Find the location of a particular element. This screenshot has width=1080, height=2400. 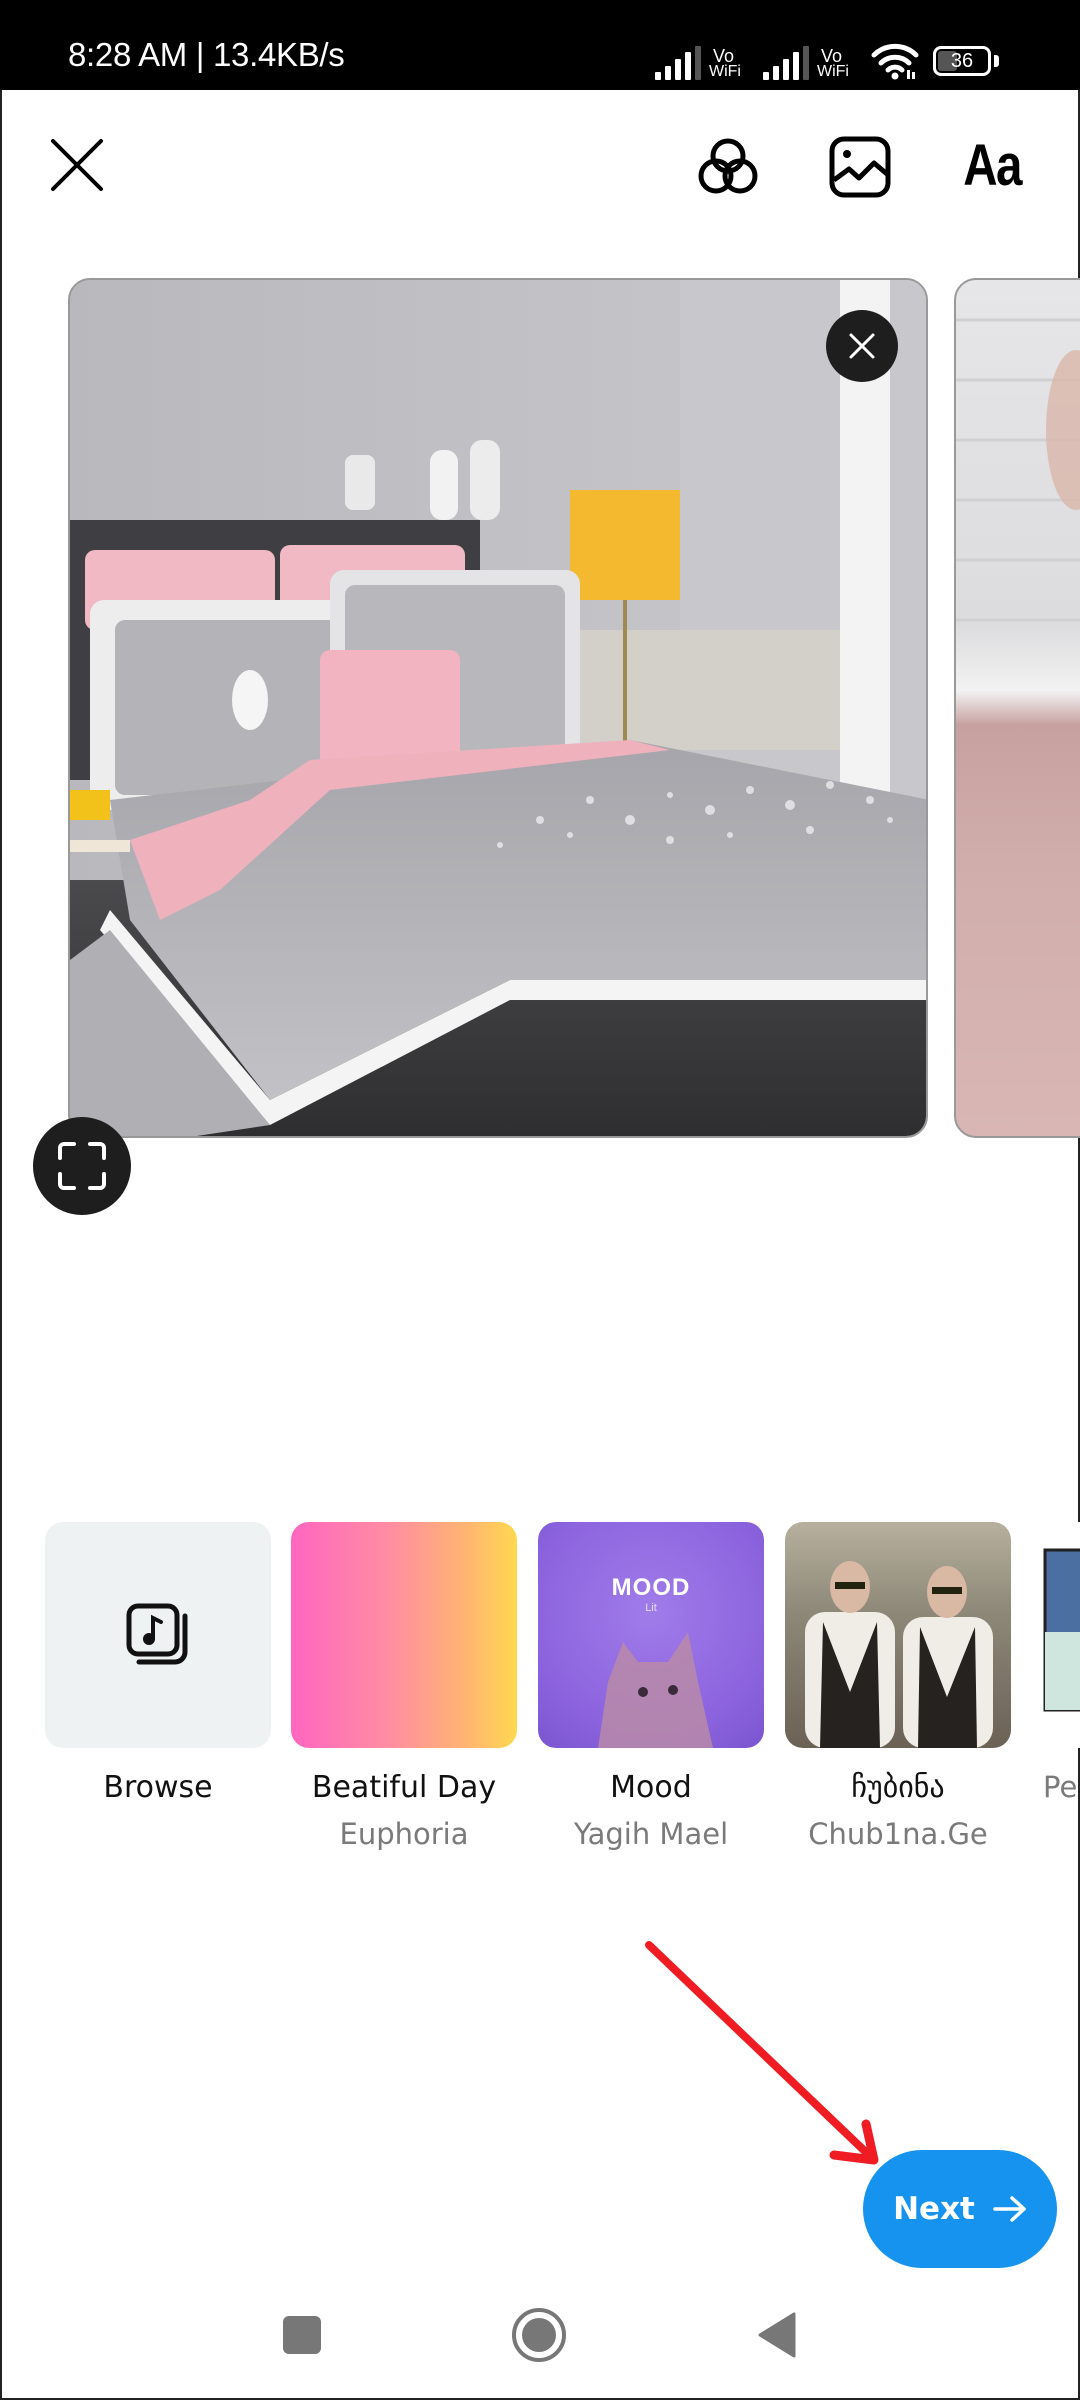

recents-button is located at coordinates (302, 2335).